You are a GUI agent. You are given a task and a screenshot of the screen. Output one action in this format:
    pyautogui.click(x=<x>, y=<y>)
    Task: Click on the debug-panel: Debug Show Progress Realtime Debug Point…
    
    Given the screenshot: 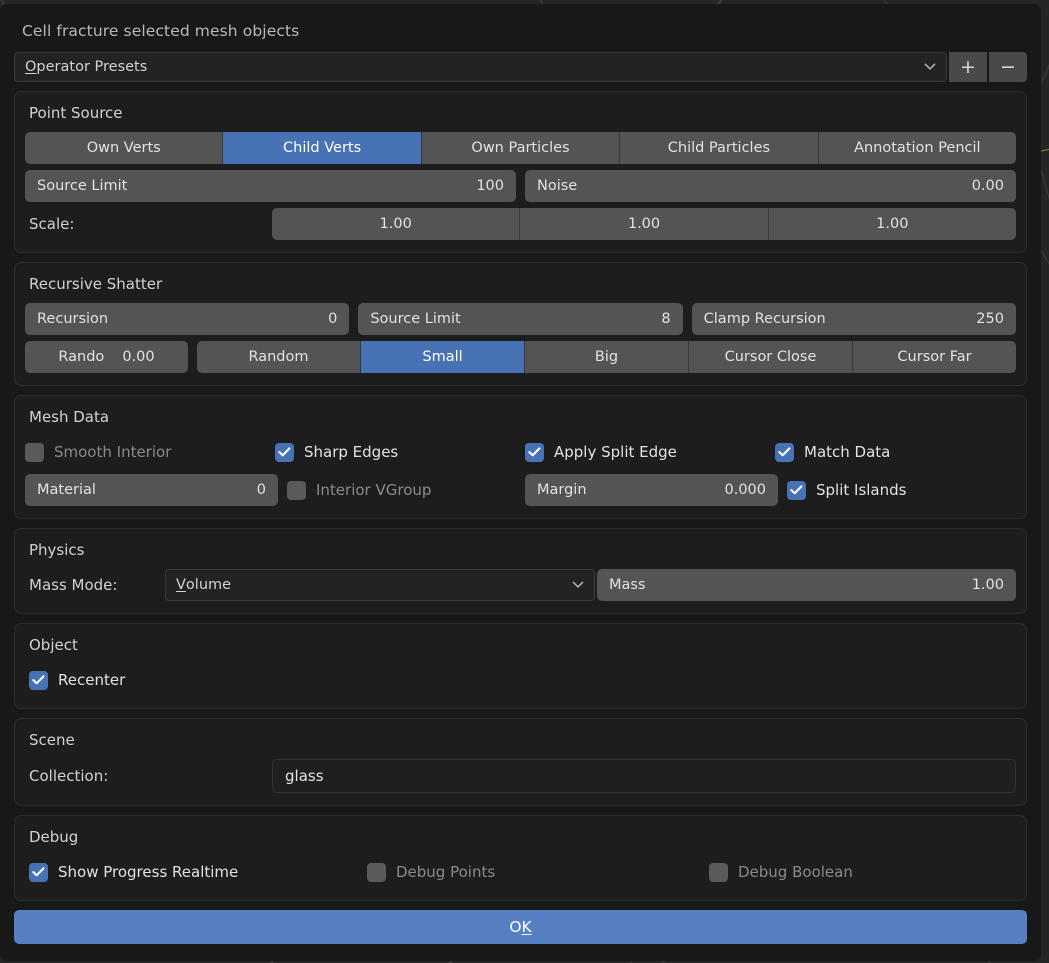 What is the action you would take?
    pyautogui.click(x=520, y=858)
    